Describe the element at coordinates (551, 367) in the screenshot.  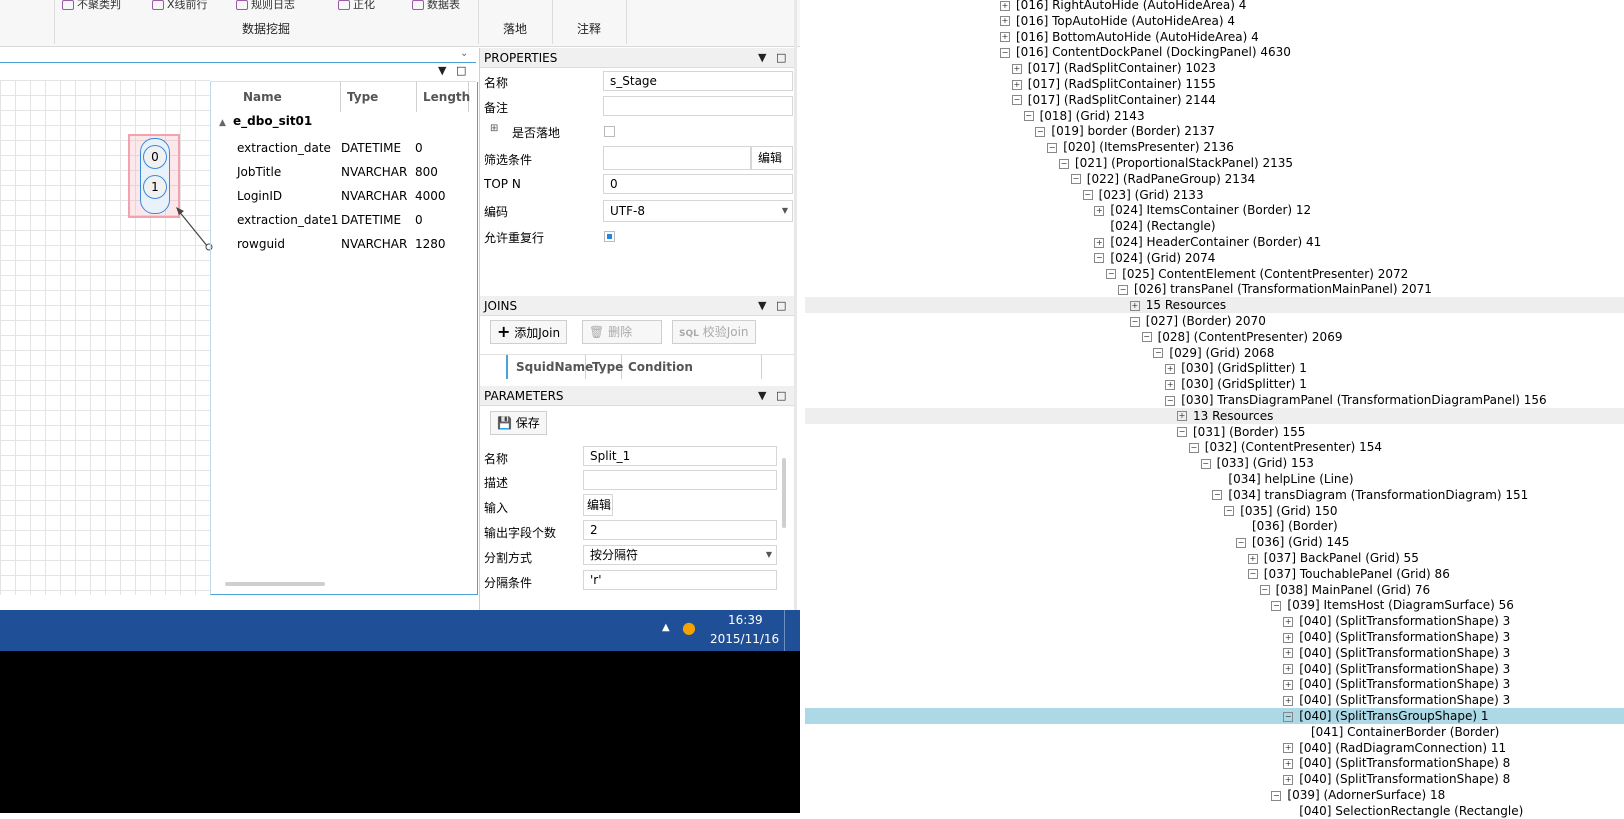
I see `joins-column-squidname: SquidName` at that location.